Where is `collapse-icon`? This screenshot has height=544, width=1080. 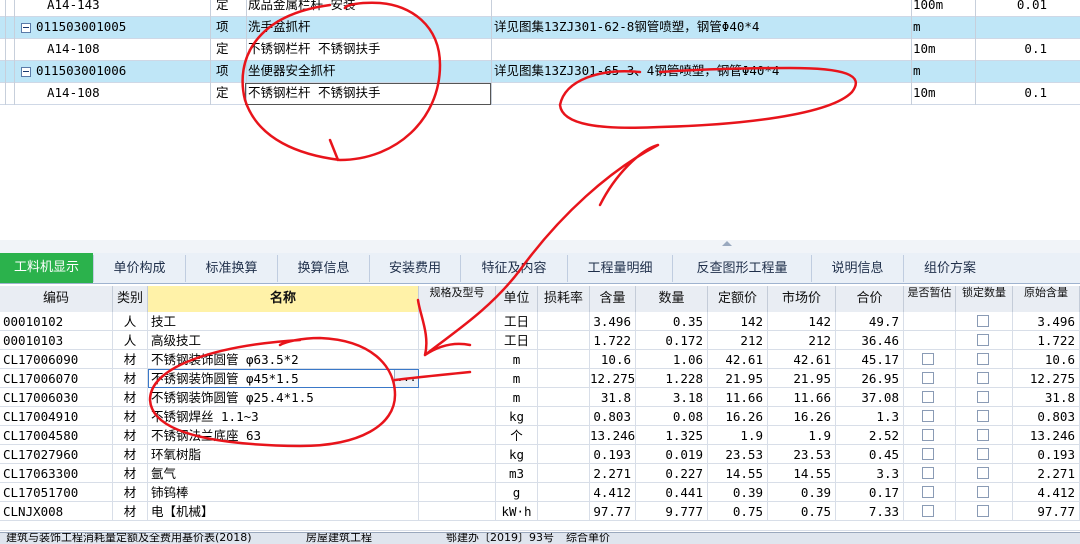
collapse-icon is located at coordinates (26, 72).